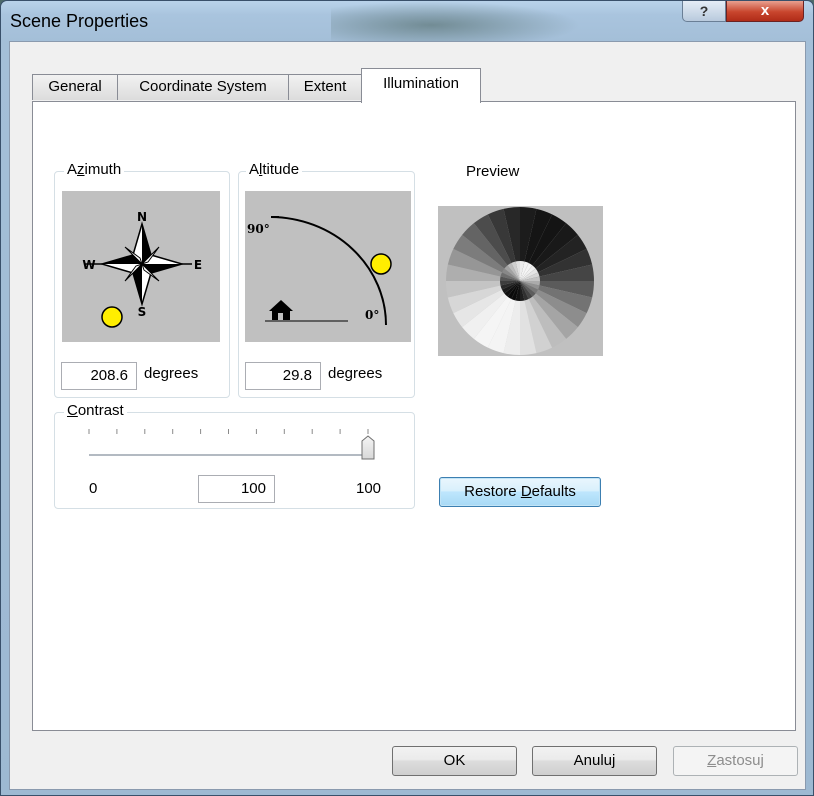 The height and width of the screenshot is (796, 814). I want to click on azimuth-group: Azimuth N E S W 208.6 degrees, so click(142, 279).